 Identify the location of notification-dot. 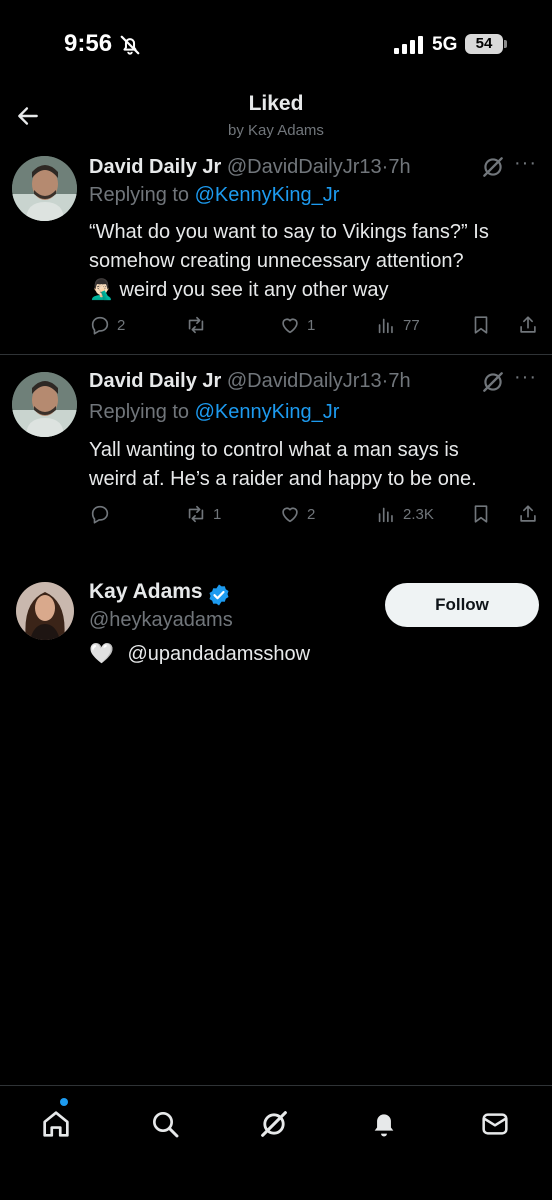
(64, 1102).